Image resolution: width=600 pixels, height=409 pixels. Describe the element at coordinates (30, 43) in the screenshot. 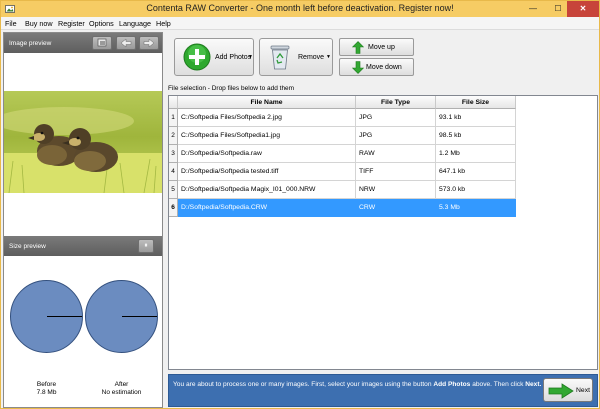

I see `image-preview-title: Image preview` at that location.